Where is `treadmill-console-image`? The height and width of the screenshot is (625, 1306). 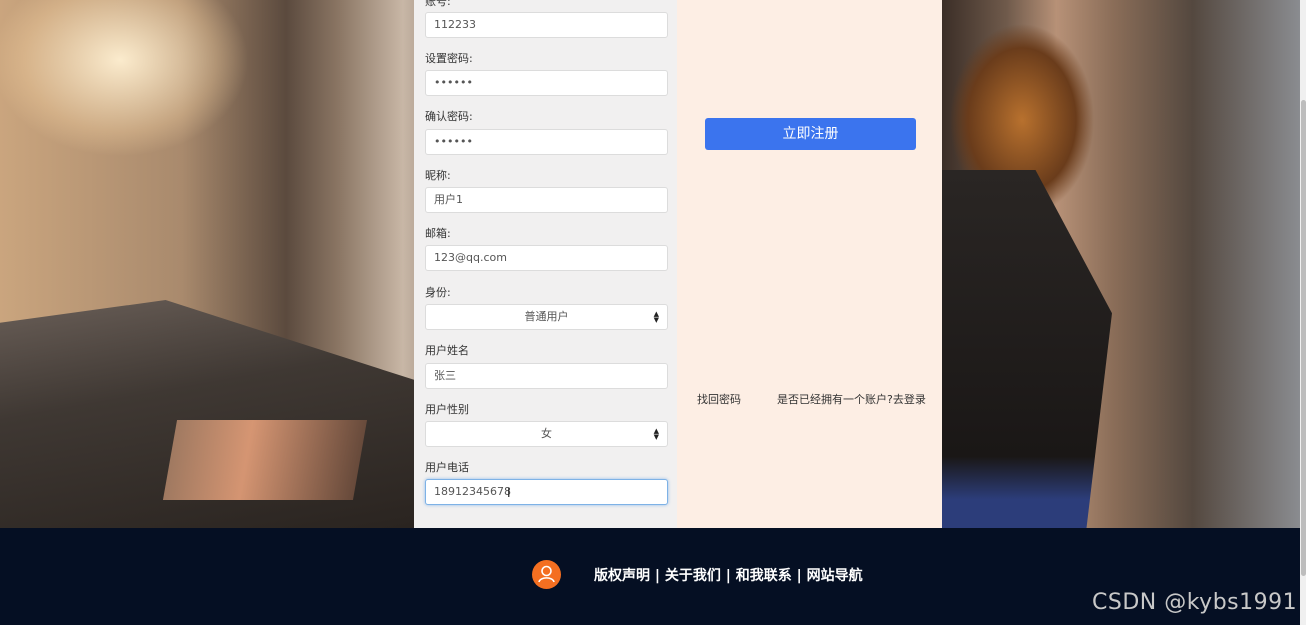 treadmill-console-image is located at coordinates (265, 460).